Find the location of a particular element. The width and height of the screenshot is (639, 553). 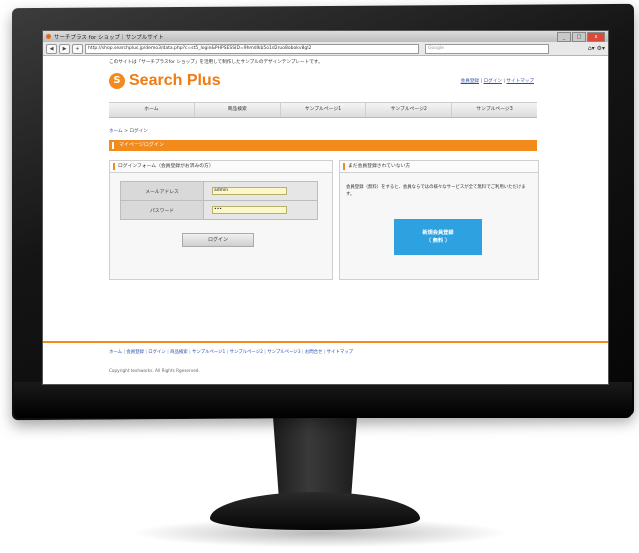

window-title: サーチプラス for ショップ｜サンプルサイト is located at coordinates (109, 37).